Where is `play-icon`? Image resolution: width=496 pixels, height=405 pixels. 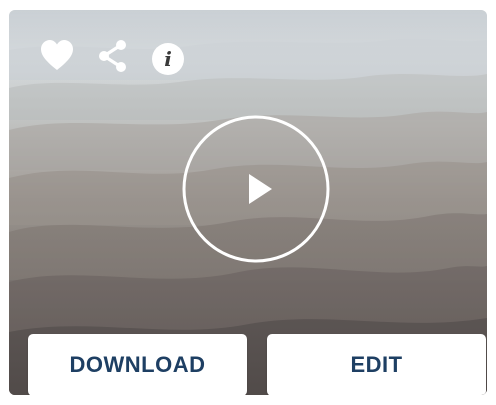 play-icon is located at coordinates (260, 189).